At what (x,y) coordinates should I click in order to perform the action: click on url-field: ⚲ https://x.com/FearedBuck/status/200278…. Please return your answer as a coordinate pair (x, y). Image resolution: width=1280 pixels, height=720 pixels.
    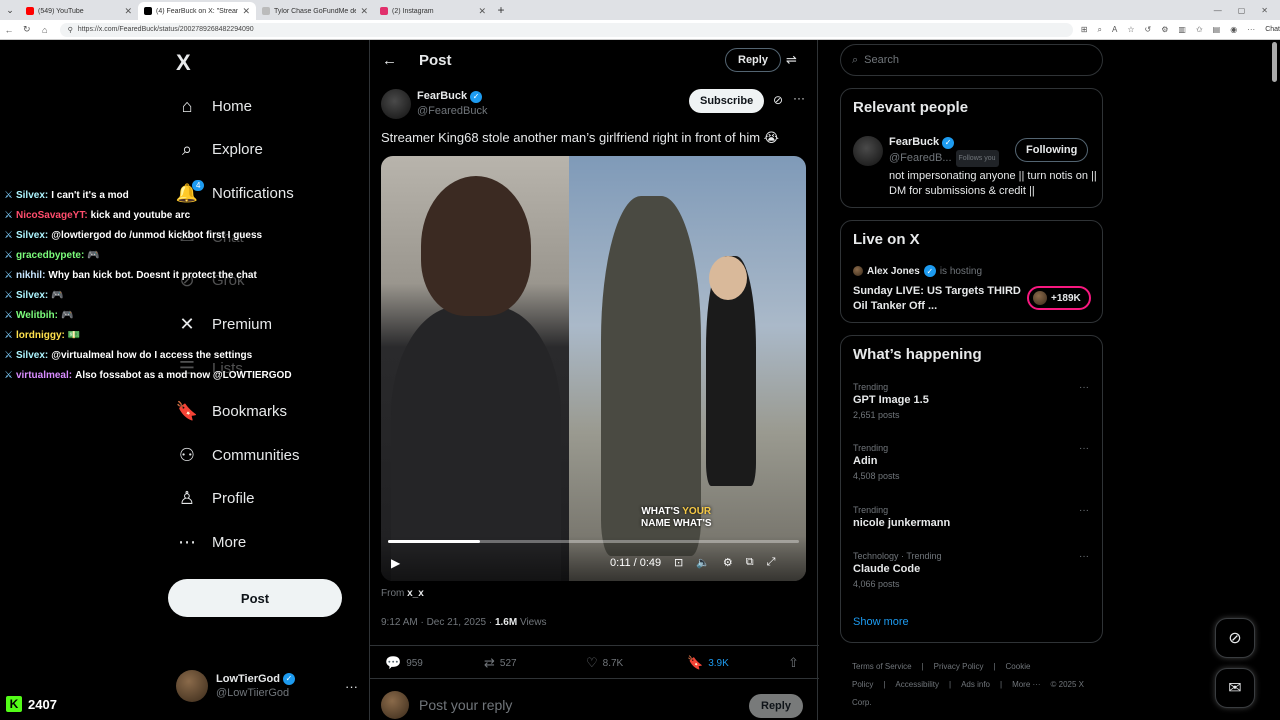
    Looking at the image, I should click on (566, 29).